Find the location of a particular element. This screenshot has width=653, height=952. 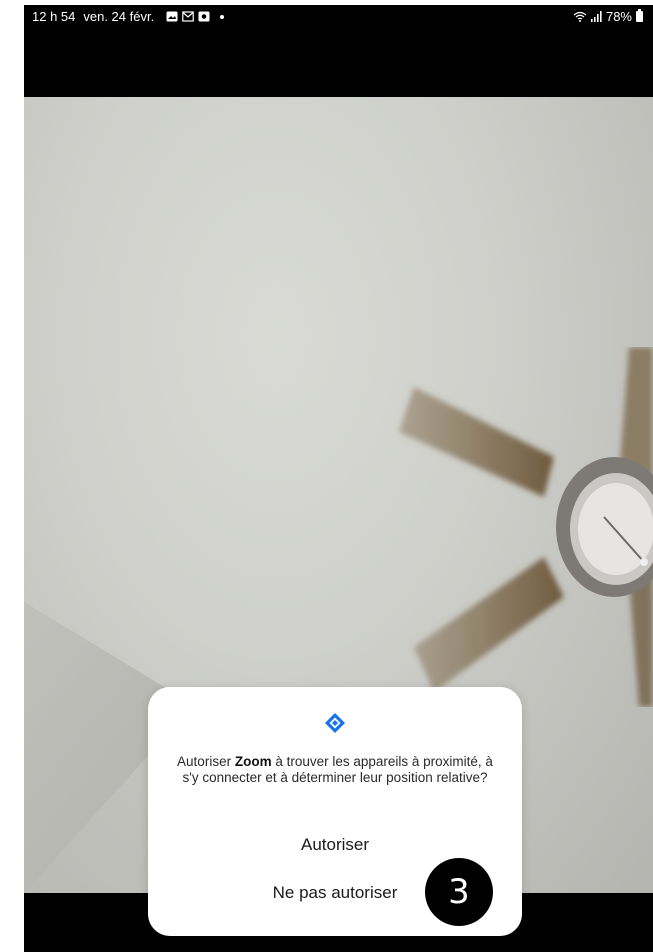

app-icon is located at coordinates (204, 16).